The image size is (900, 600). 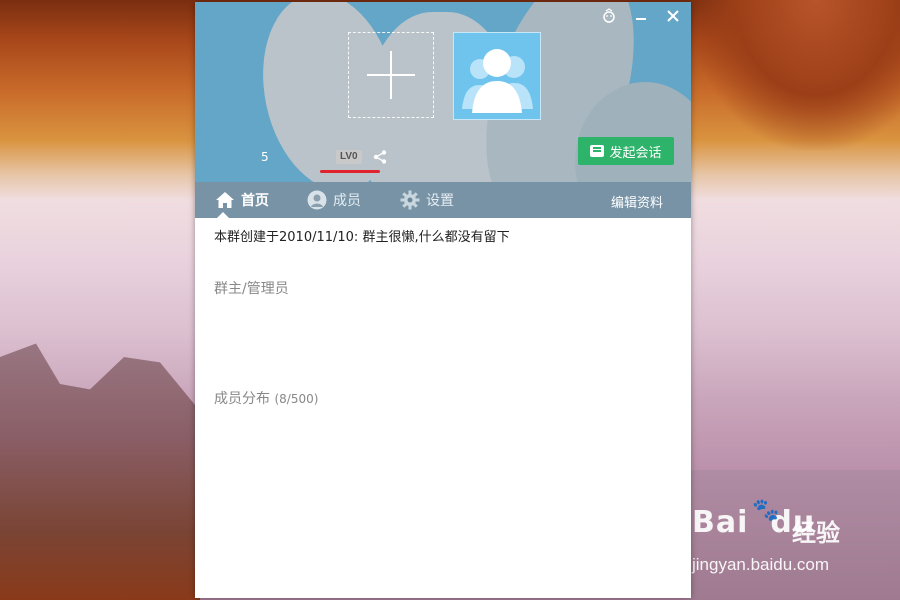 I want to click on add-avatar-button, so click(x=391, y=75).